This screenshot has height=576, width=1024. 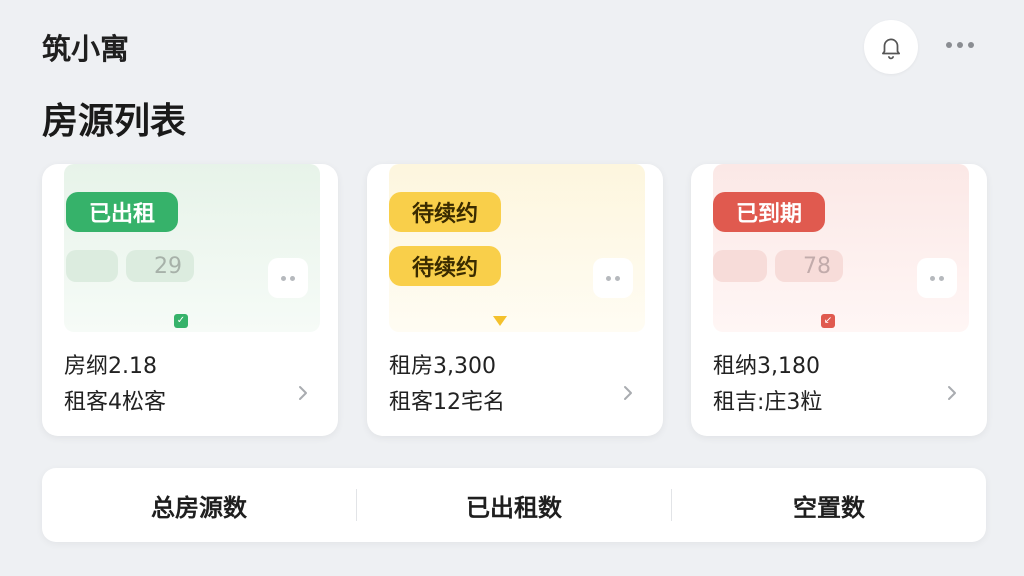 I want to click on property-card: 已到期 78 ↙ 租纳3,180 租吉:庄3粒, so click(x=839, y=300).